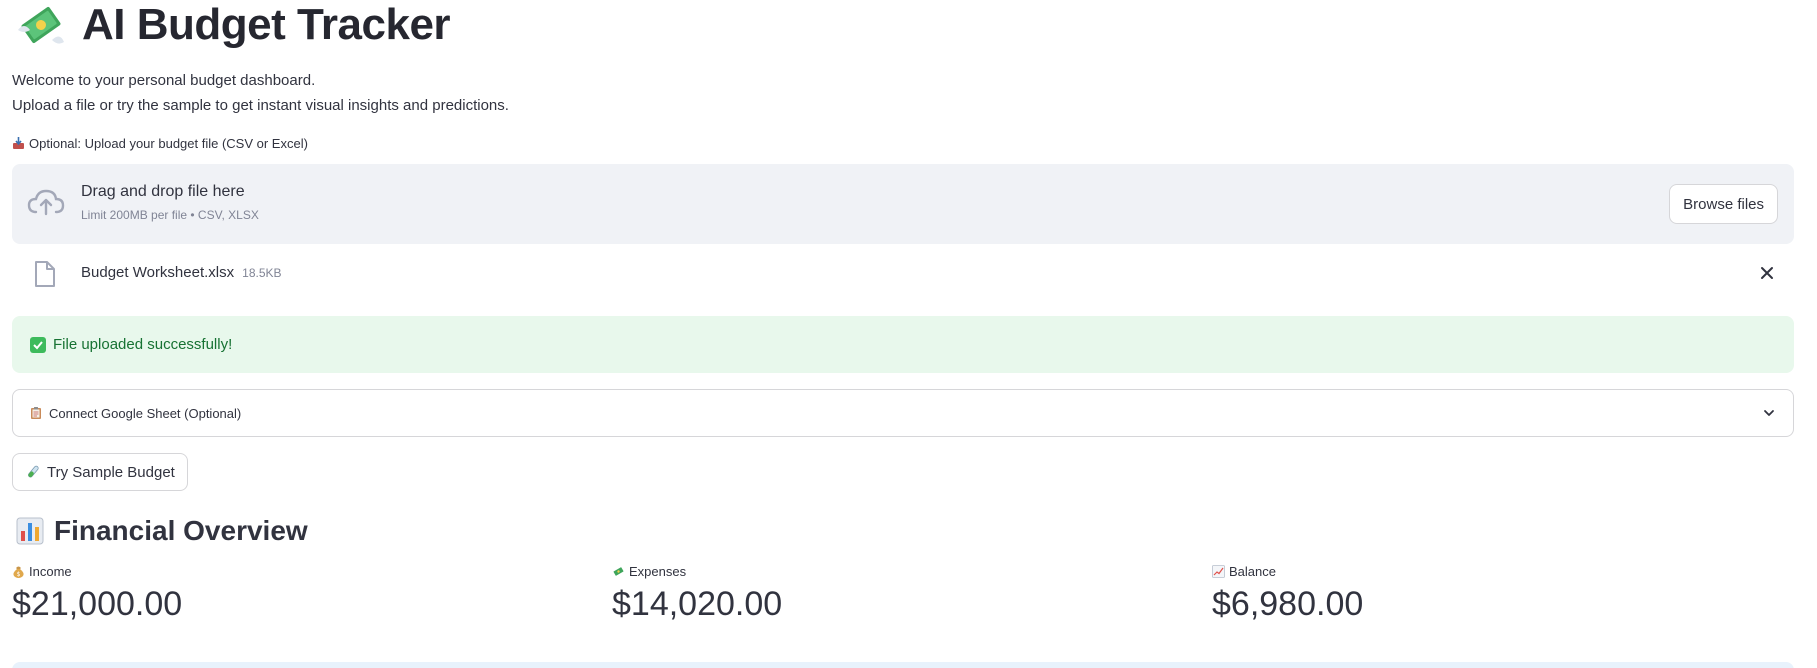  What do you see at coordinates (170, 215) in the screenshot?
I see `dropzone-limit: Limit 200MB per file • CSV, XLSX` at bounding box center [170, 215].